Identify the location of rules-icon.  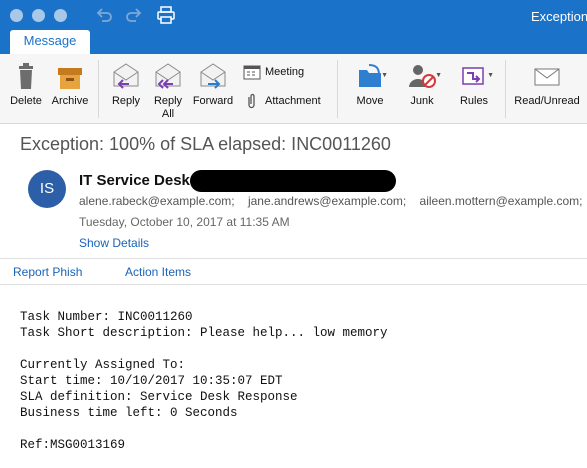
(473, 76).